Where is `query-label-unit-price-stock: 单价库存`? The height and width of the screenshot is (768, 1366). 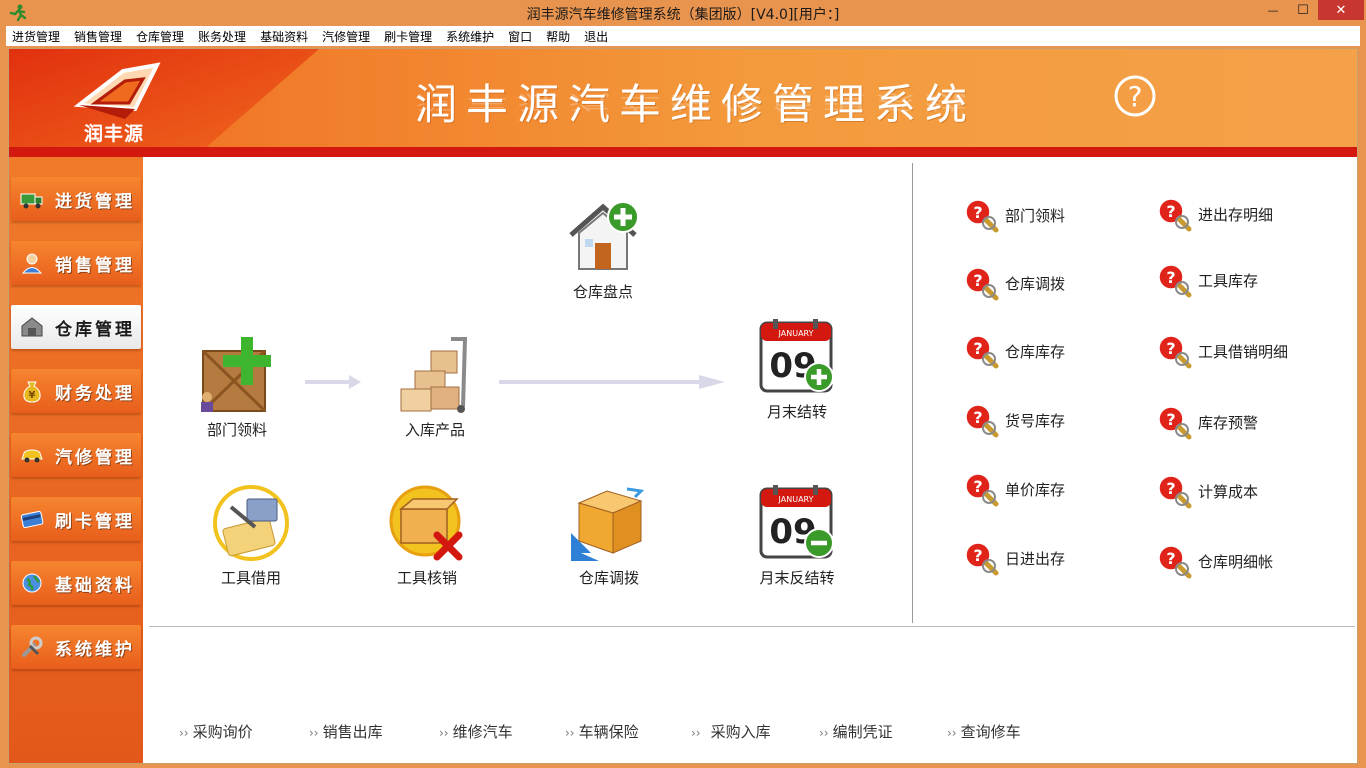 query-label-unit-price-stock: 单价库存 is located at coordinates (1035, 489).